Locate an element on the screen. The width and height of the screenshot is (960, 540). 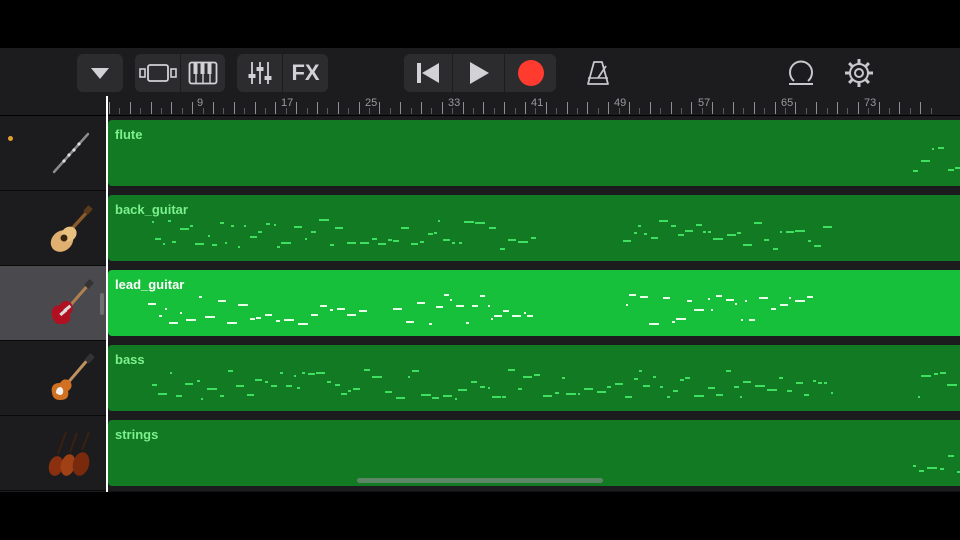
settings-button is located at coordinates (859, 73).